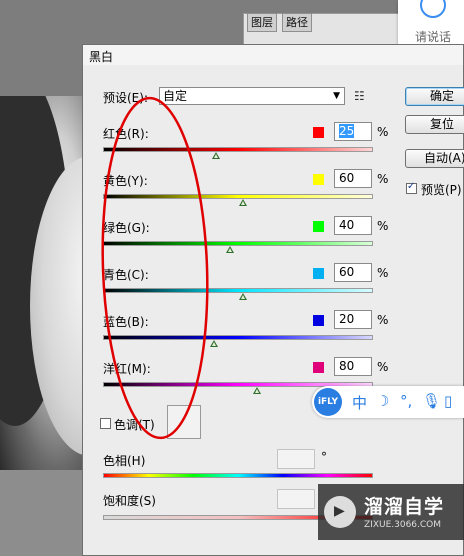 The width and height of the screenshot is (464, 556). What do you see at coordinates (126, 322) in the screenshot?
I see `channel-label-blue: 蓝色(B):` at bounding box center [126, 322].